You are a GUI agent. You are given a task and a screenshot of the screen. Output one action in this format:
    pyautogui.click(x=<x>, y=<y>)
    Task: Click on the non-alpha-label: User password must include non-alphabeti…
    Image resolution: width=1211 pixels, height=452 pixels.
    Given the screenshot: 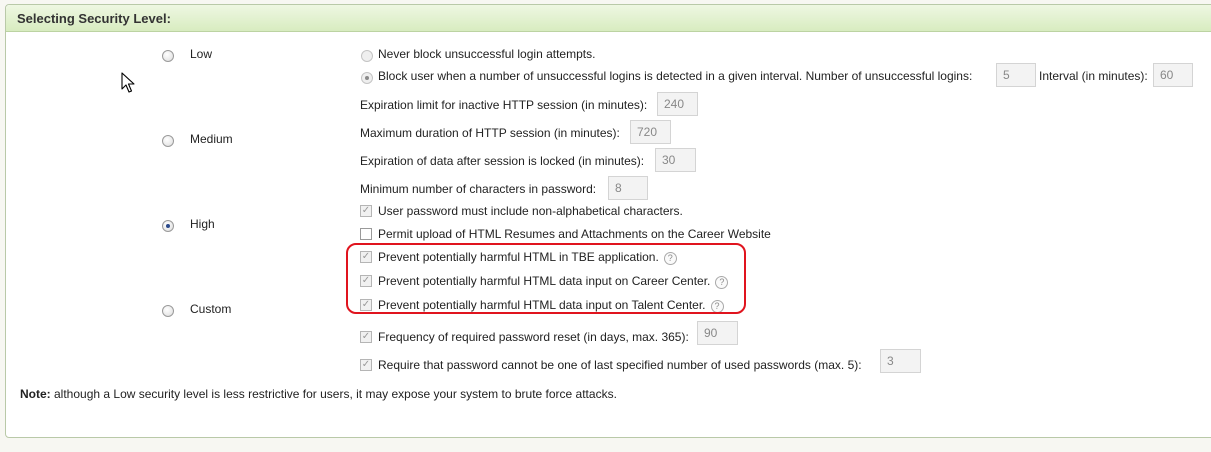 What is the action you would take?
    pyautogui.click(x=530, y=211)
    